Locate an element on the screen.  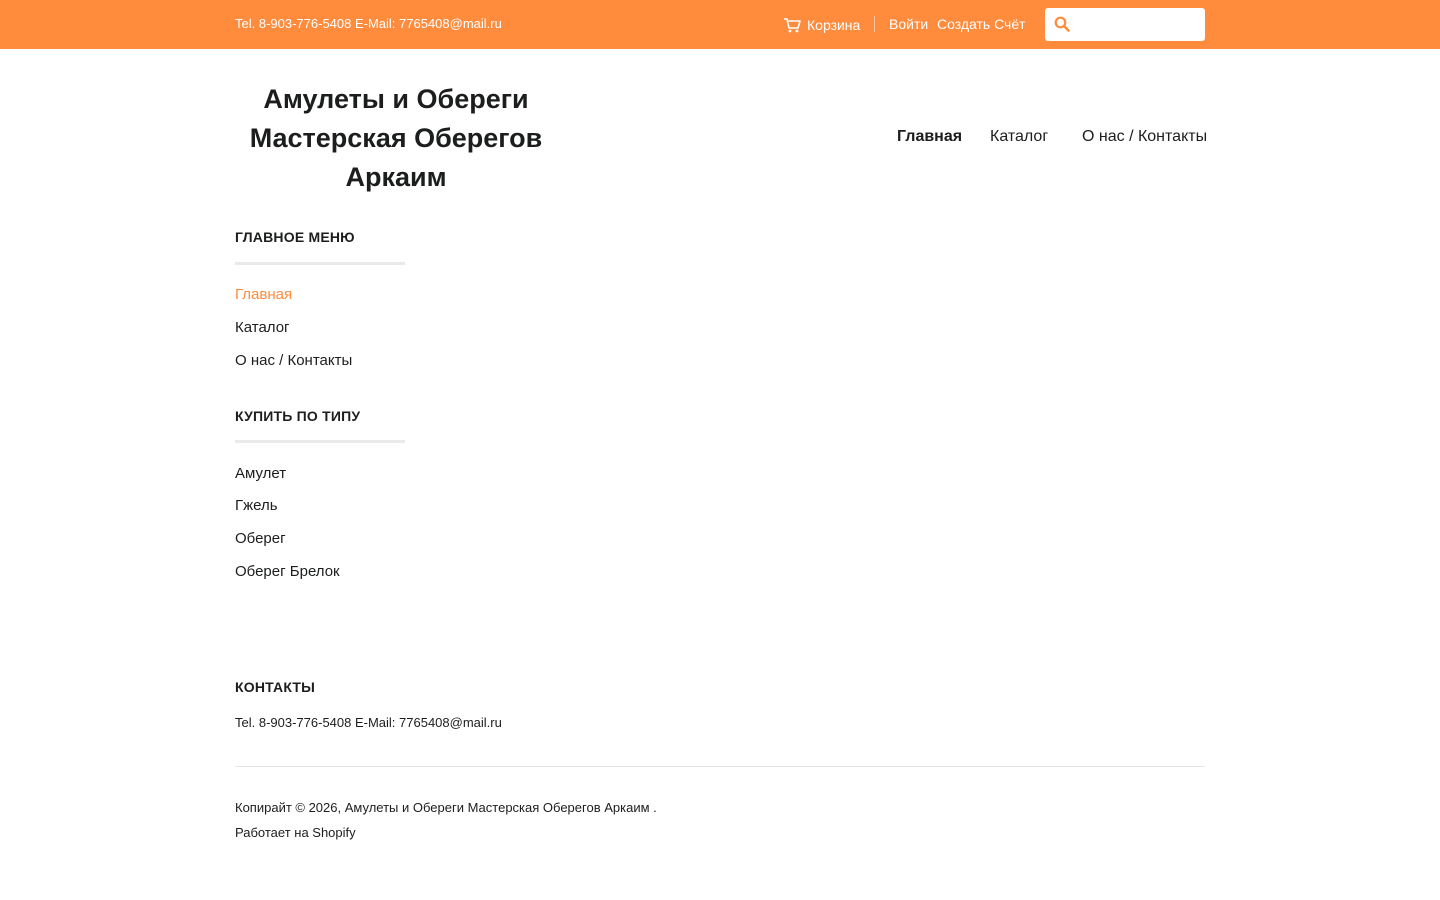
search-input is located at coordinates (1138, 24).